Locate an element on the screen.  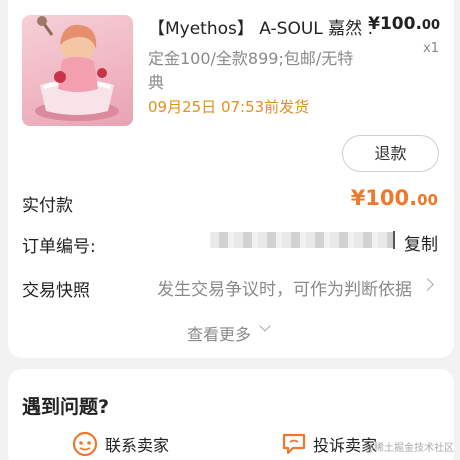
watermark: @稀土掘金技术社区 is located at coordinates (409, 448).